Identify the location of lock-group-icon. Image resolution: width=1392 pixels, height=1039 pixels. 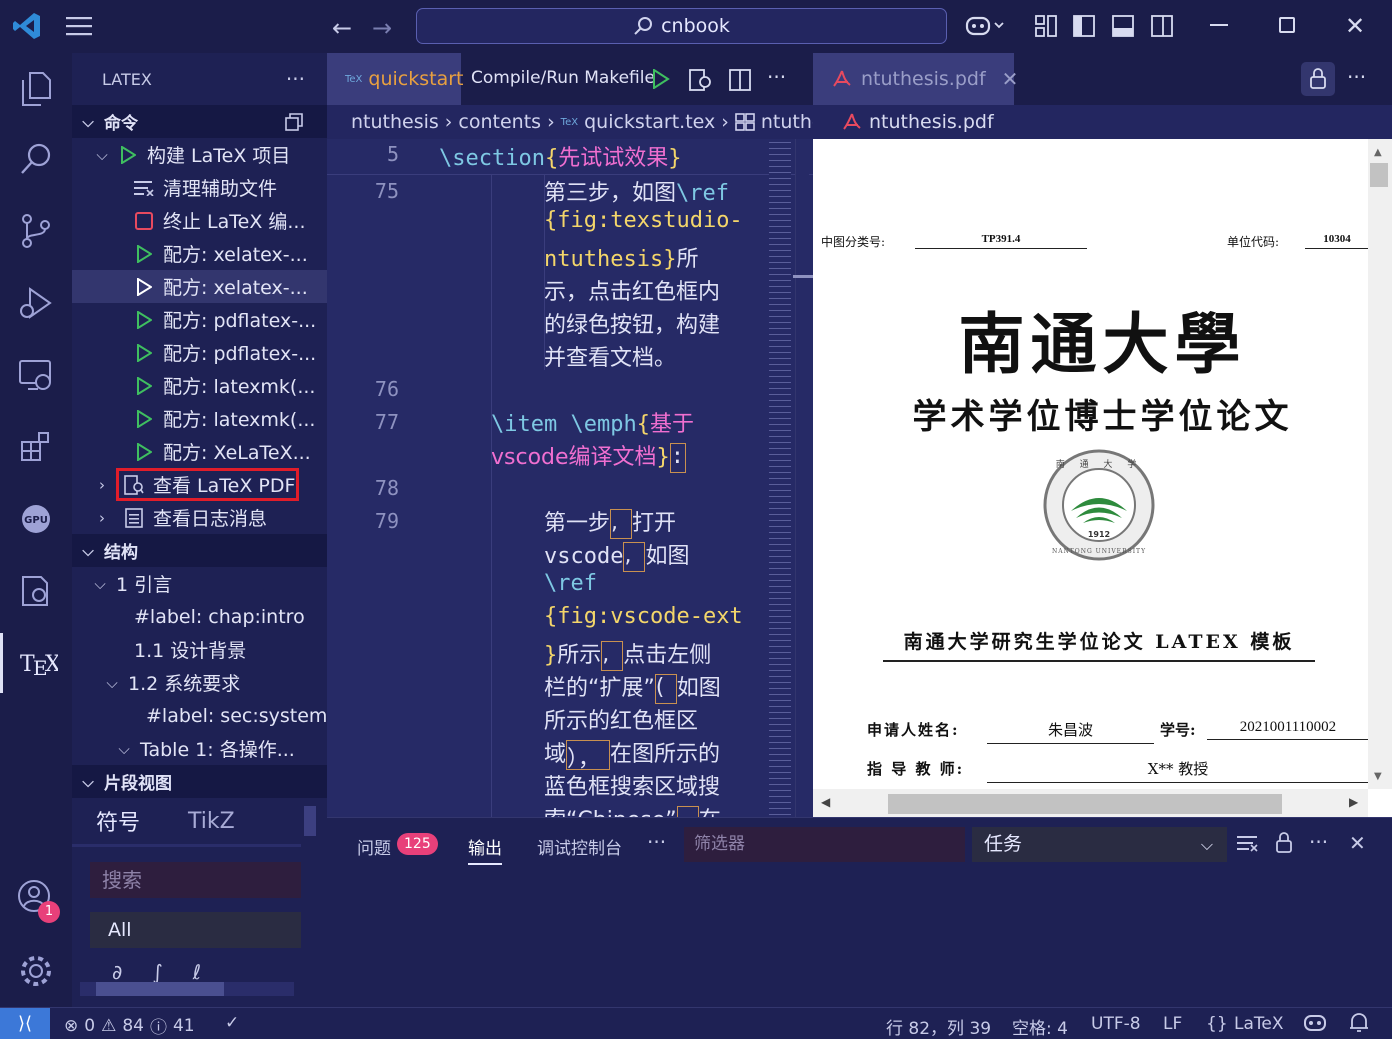
(1318, 79).